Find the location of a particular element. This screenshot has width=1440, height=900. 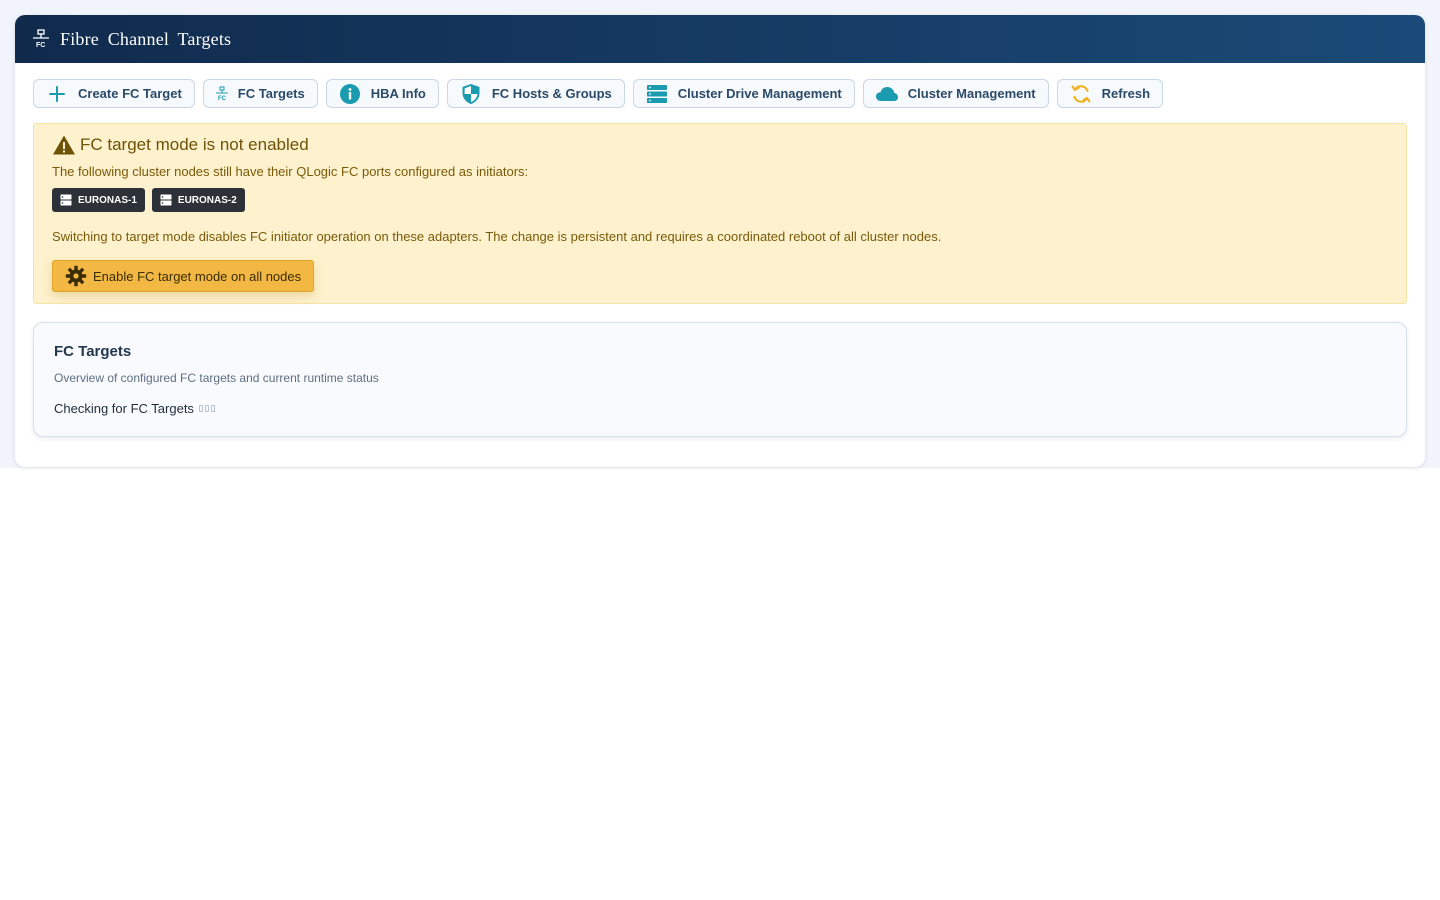

loading-status-text: Checking for FC Targets is located at coordinates (124, 408).